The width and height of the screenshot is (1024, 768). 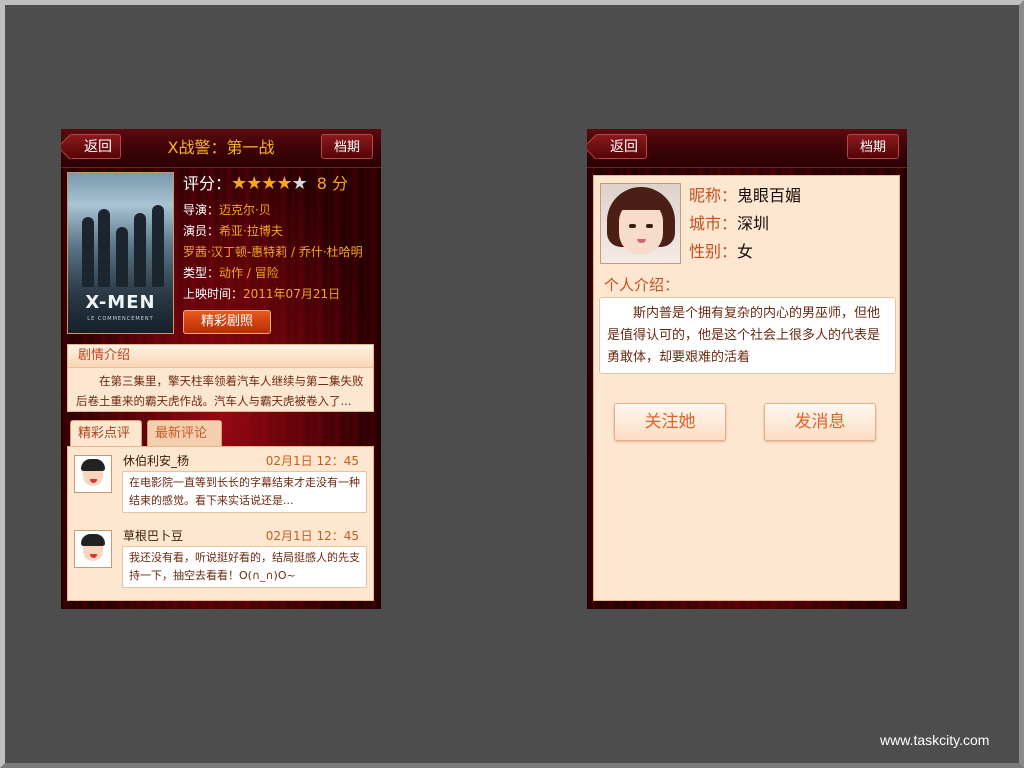 What do you see at coordinates (220, 356) in the screenshot?
I see `synopsis-title: 剧情介绍` at bounding box center [220, 356].